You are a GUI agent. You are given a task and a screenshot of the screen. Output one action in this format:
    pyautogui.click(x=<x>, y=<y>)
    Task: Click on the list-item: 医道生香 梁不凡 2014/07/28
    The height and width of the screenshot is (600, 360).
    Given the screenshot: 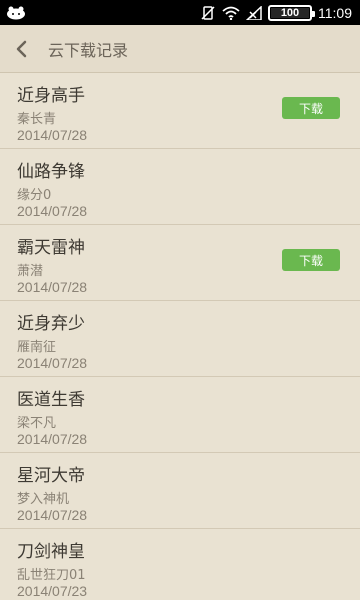 What is the action you would take?
    pyautogui.click(x=180, y=415)
    